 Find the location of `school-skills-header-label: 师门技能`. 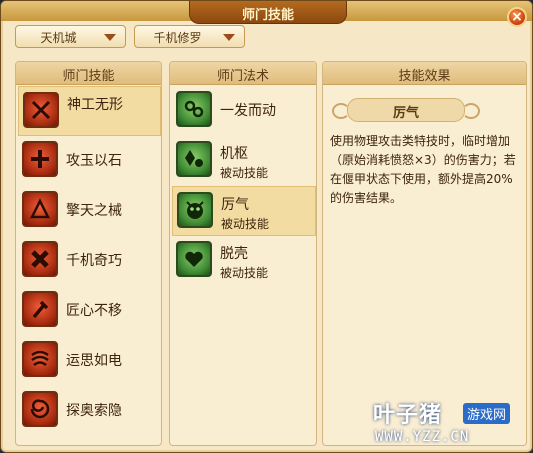

school-skills-header-label: 师门技能 is located at coordinates (88, 76).